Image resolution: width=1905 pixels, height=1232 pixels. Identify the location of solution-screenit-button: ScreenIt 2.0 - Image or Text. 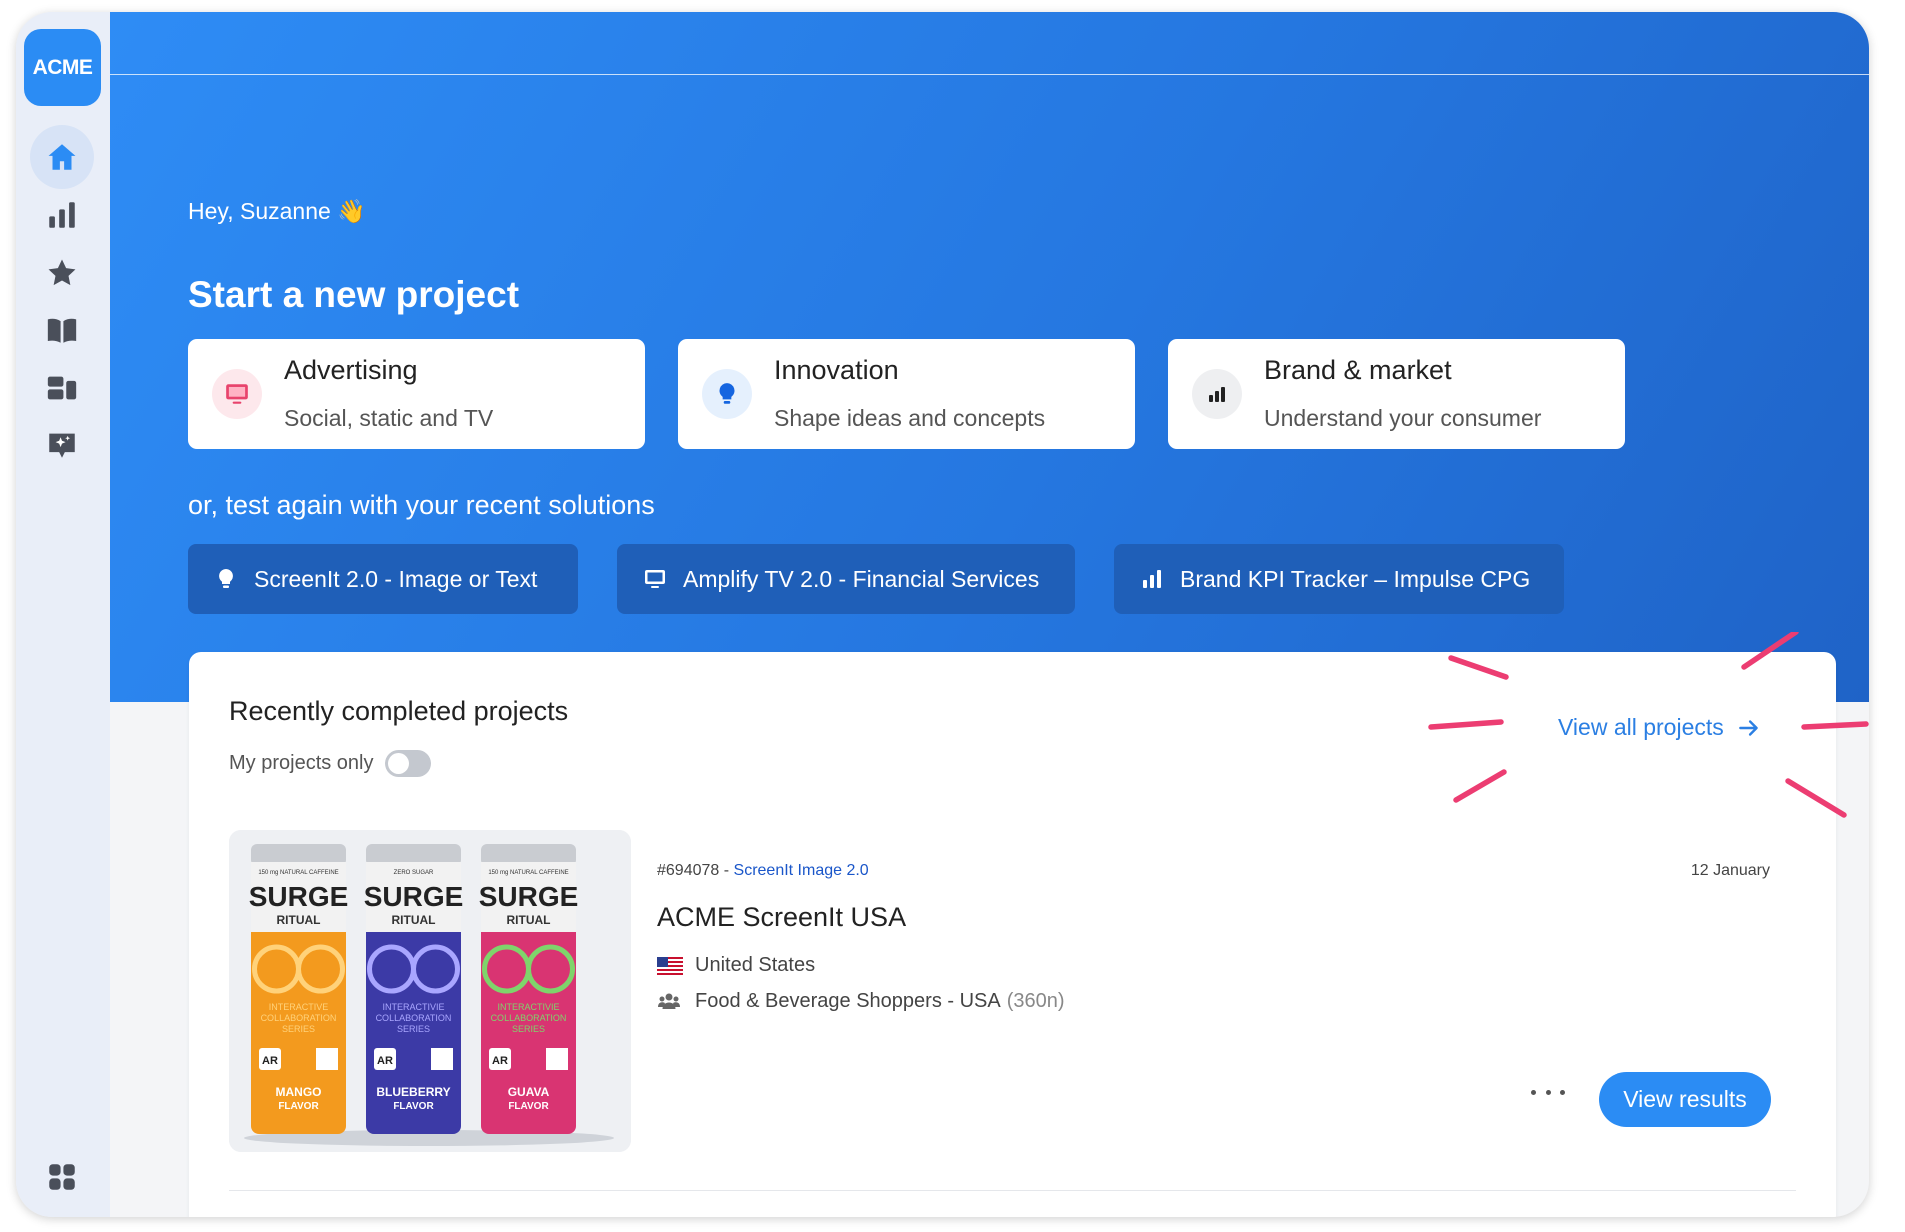
(383, 579).